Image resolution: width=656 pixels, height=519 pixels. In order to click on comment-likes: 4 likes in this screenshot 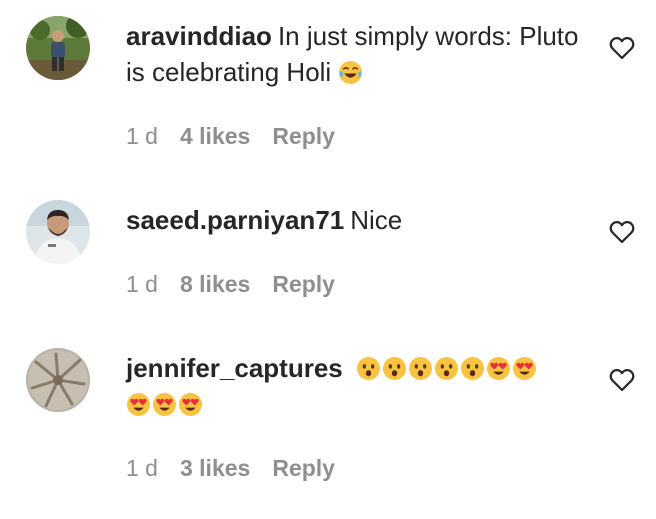, I will do `click(215, 136)`.